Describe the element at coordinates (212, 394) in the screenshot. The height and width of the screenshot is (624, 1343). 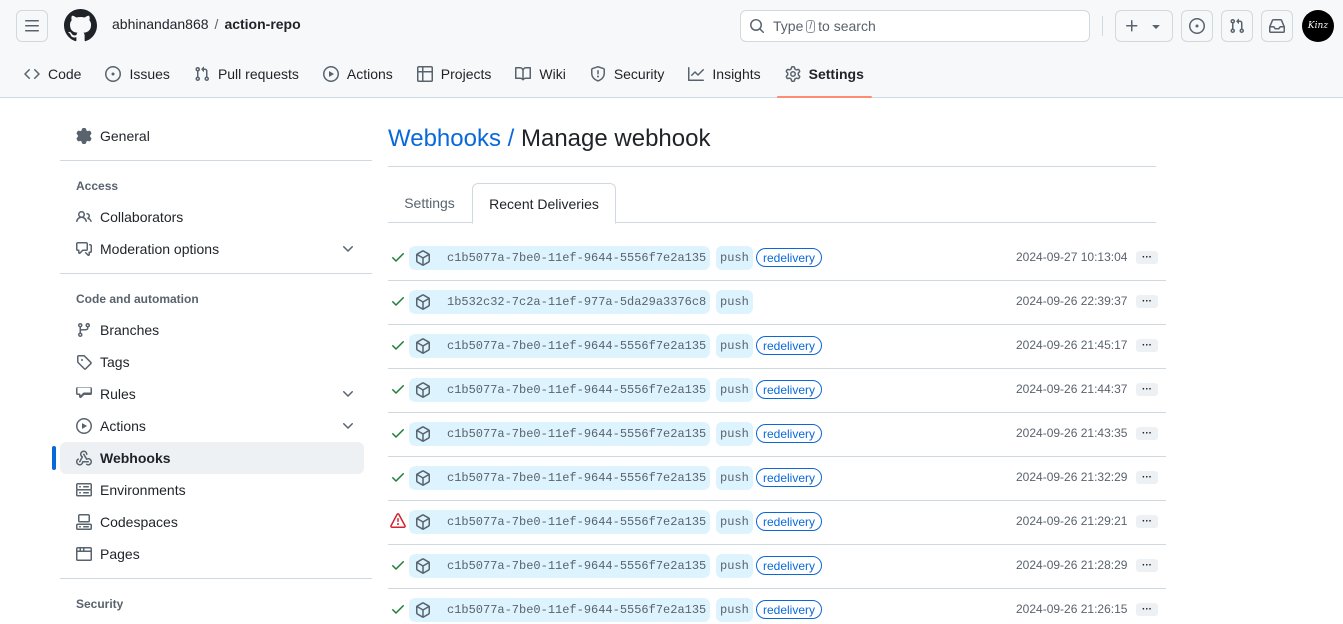
I see `sidebar-item-rules: Rules` at that location.